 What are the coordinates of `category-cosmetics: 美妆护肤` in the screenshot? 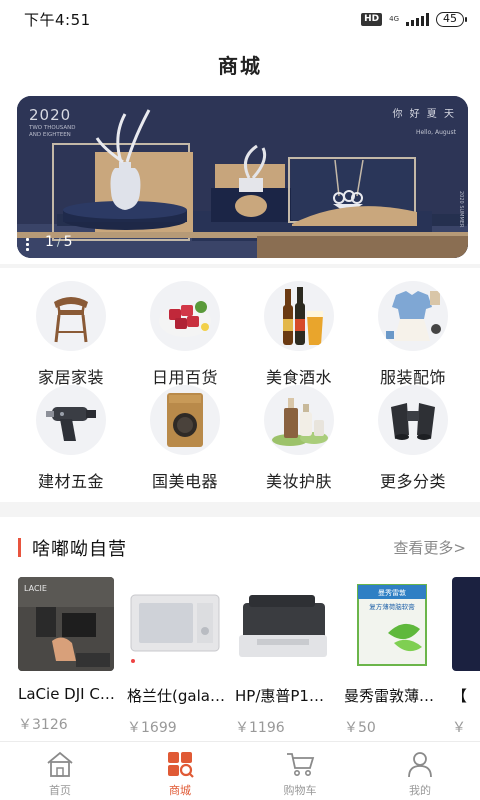 It's located at (299, 438).